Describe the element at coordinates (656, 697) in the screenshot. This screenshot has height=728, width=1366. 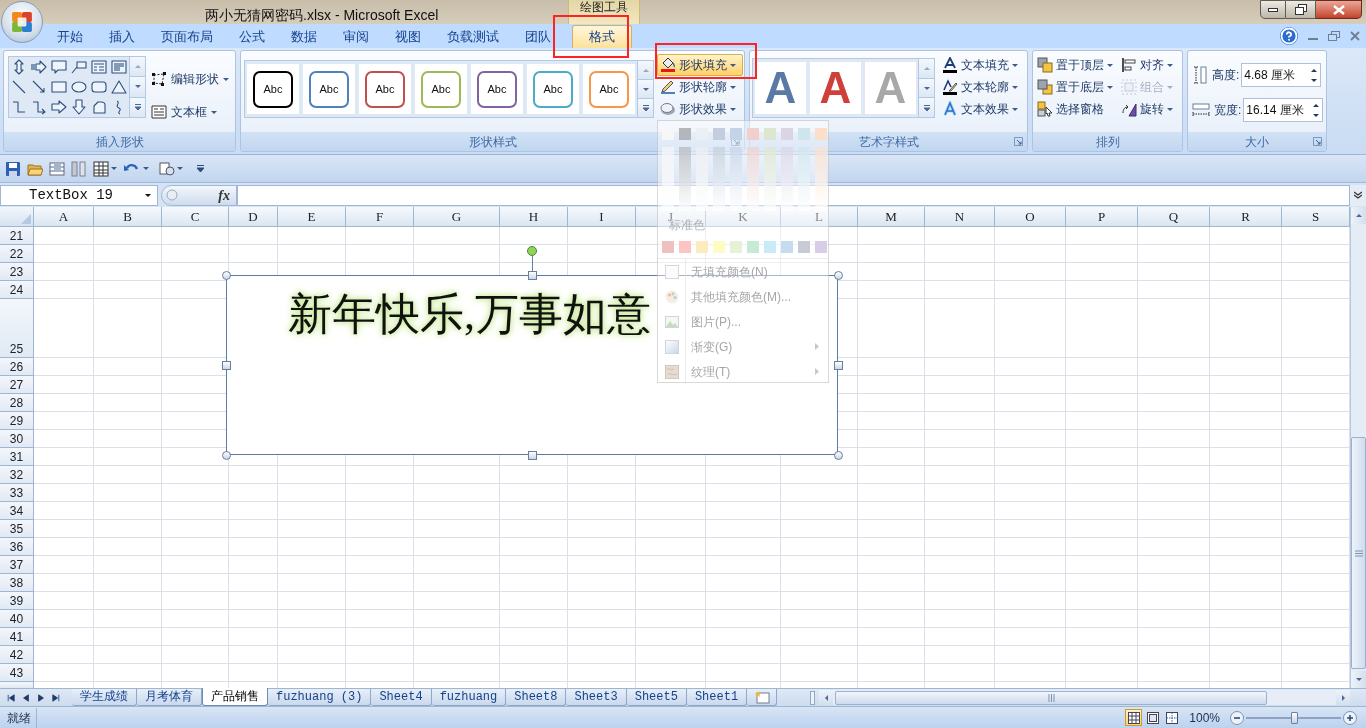
I see `sheet-tab: Sheet5` at that location.